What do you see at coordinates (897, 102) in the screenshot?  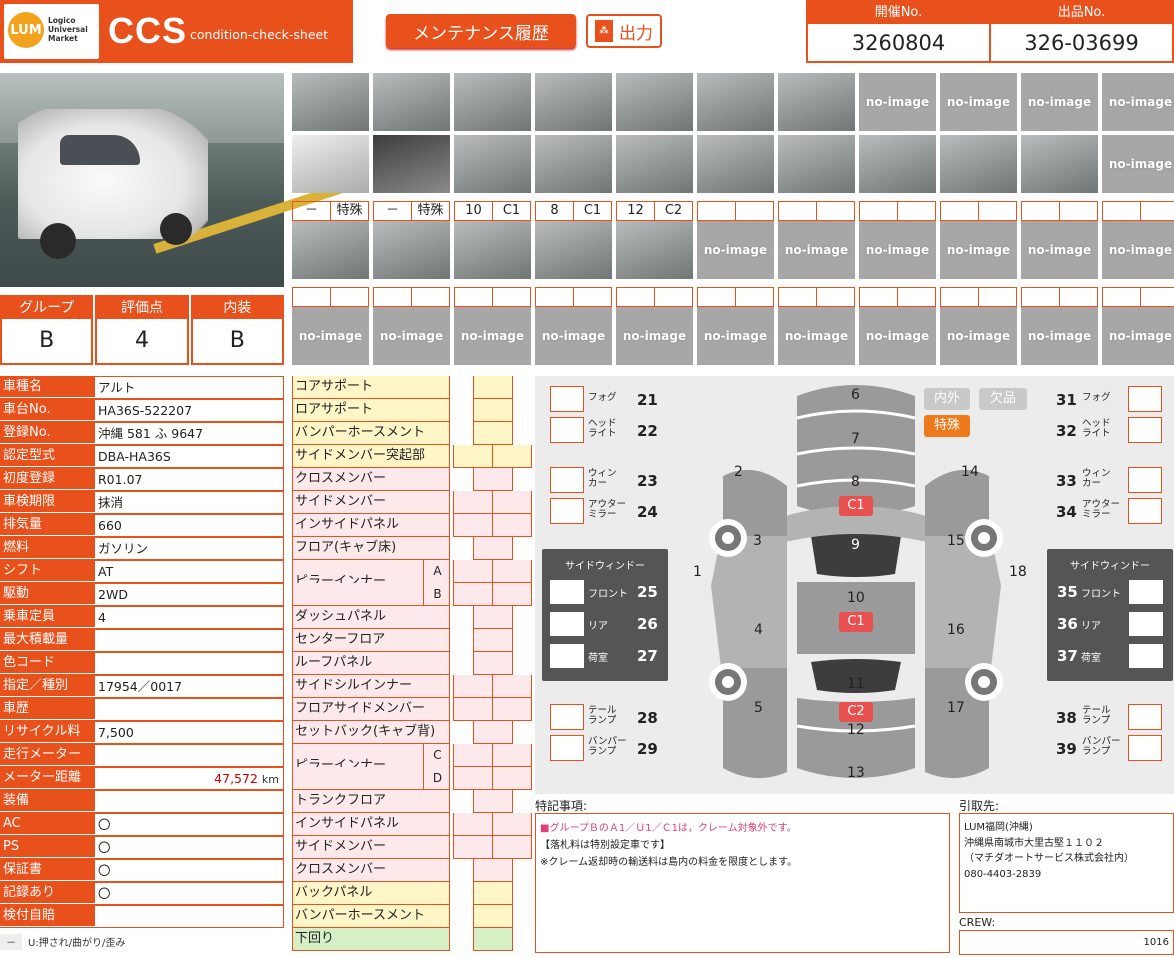 I see `thumbnail-r1-8: no-image` at bounding box center [897, 102].